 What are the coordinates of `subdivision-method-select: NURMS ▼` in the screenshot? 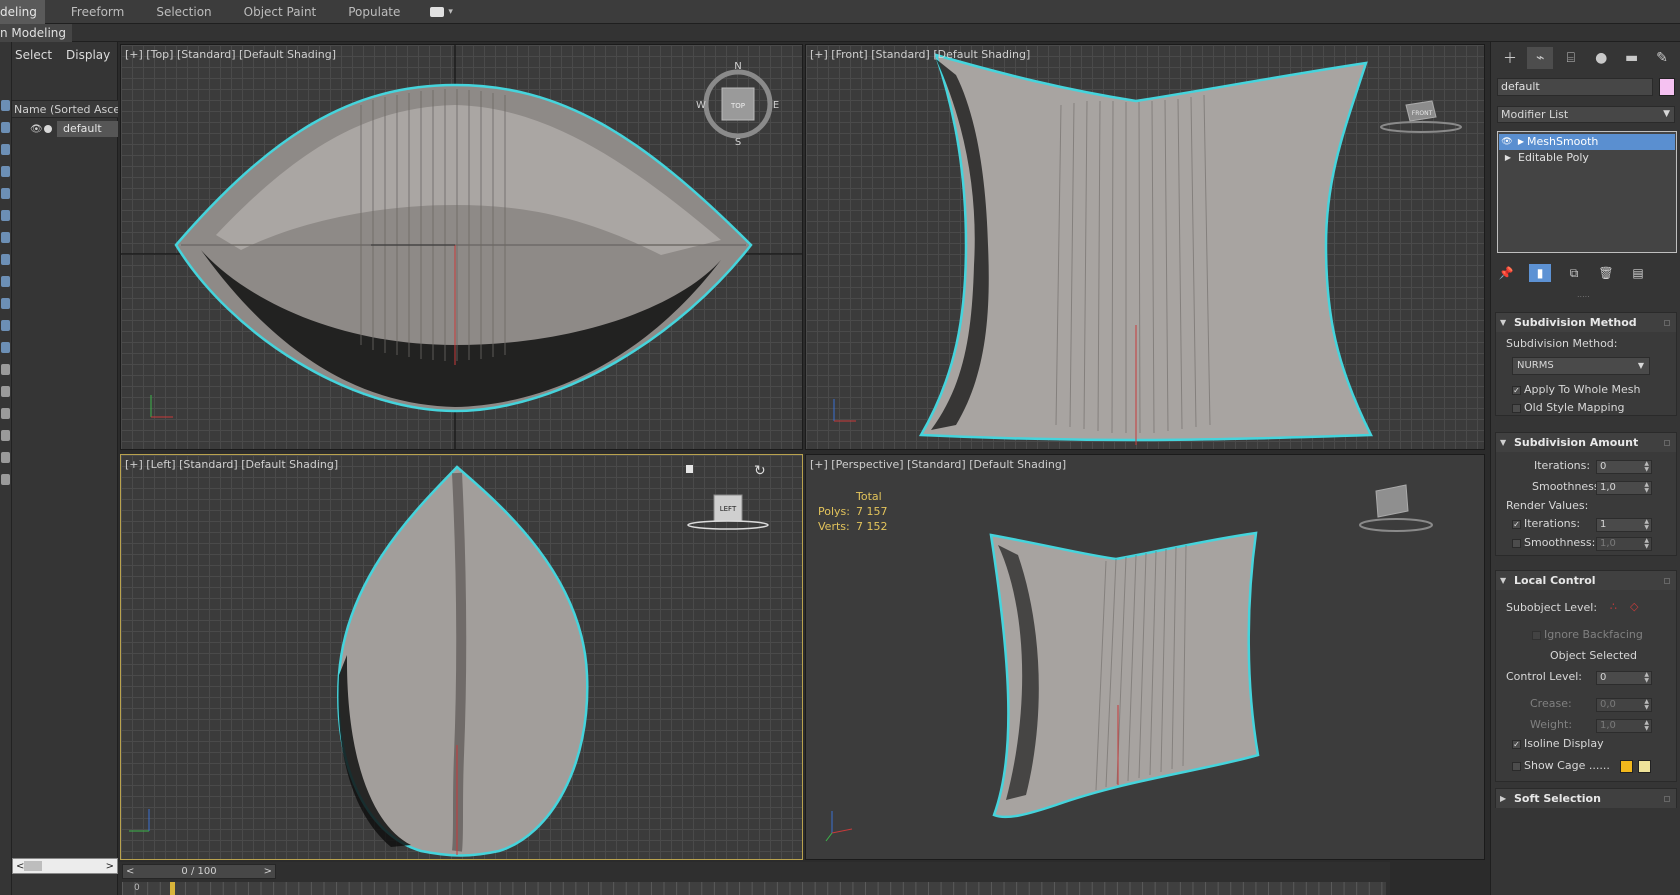 It's located at (1581, 366).